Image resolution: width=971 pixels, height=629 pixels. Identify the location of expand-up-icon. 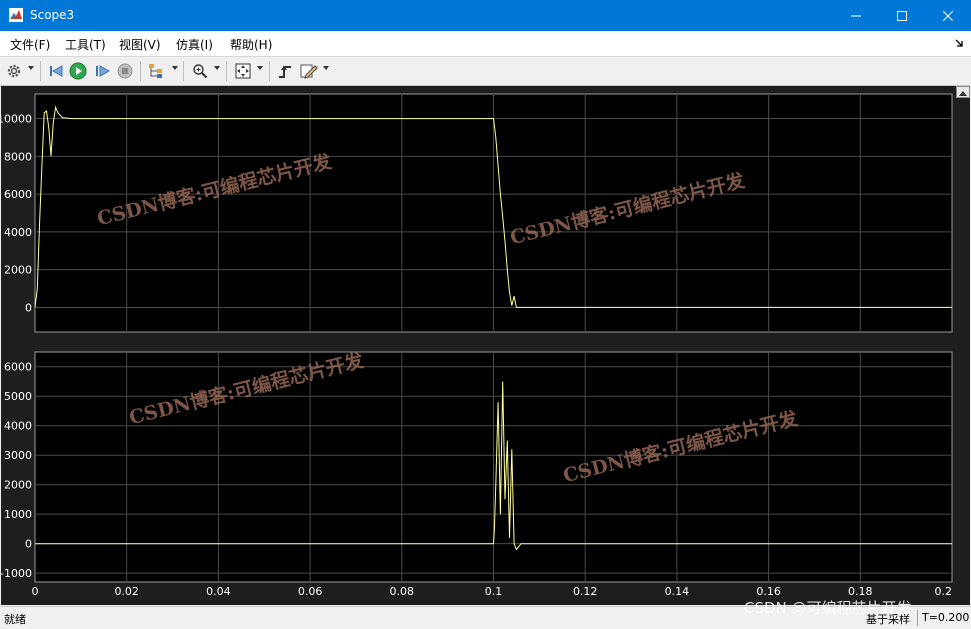
(963, 93).